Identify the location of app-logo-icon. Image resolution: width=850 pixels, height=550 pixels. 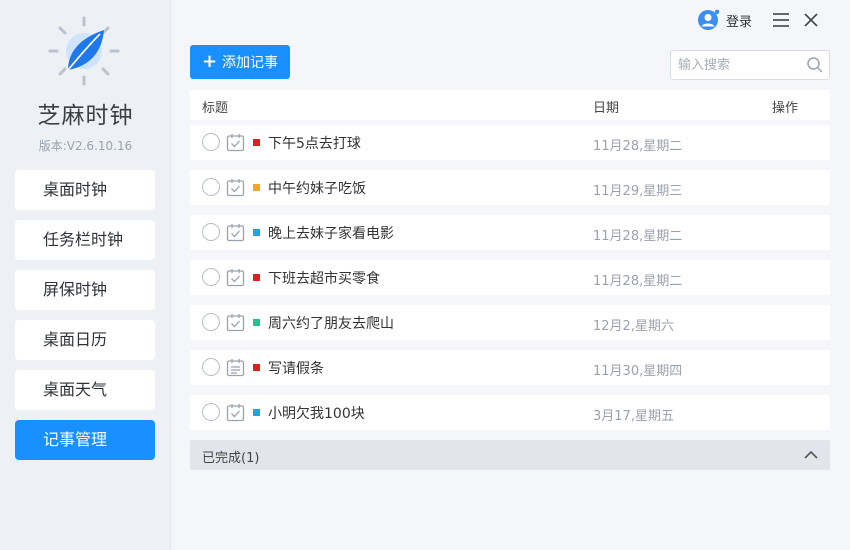
(84, 51).